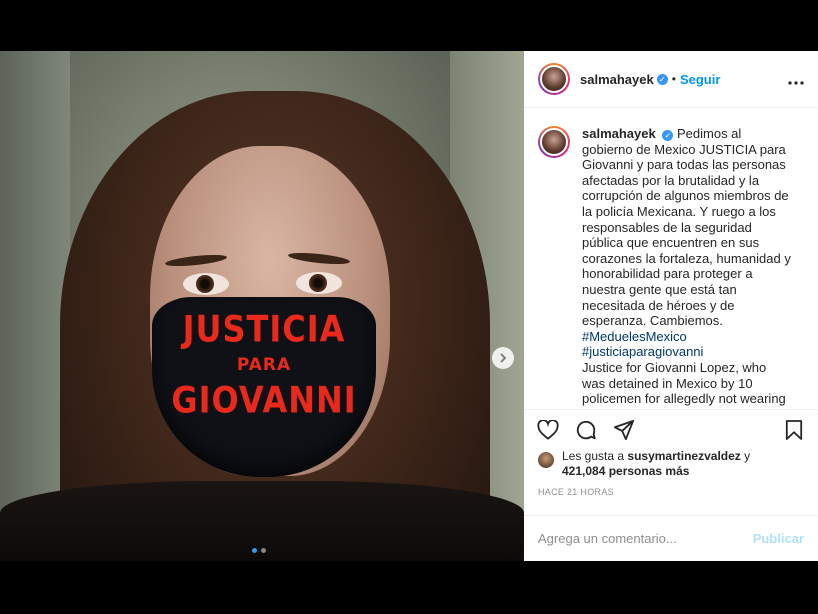 Image resolution: width=818 pixels, height=614 pixels. What do you see at coordinates (206, 284) in the screenshot?
I see `left-eye` at bounding box center [206, 284].